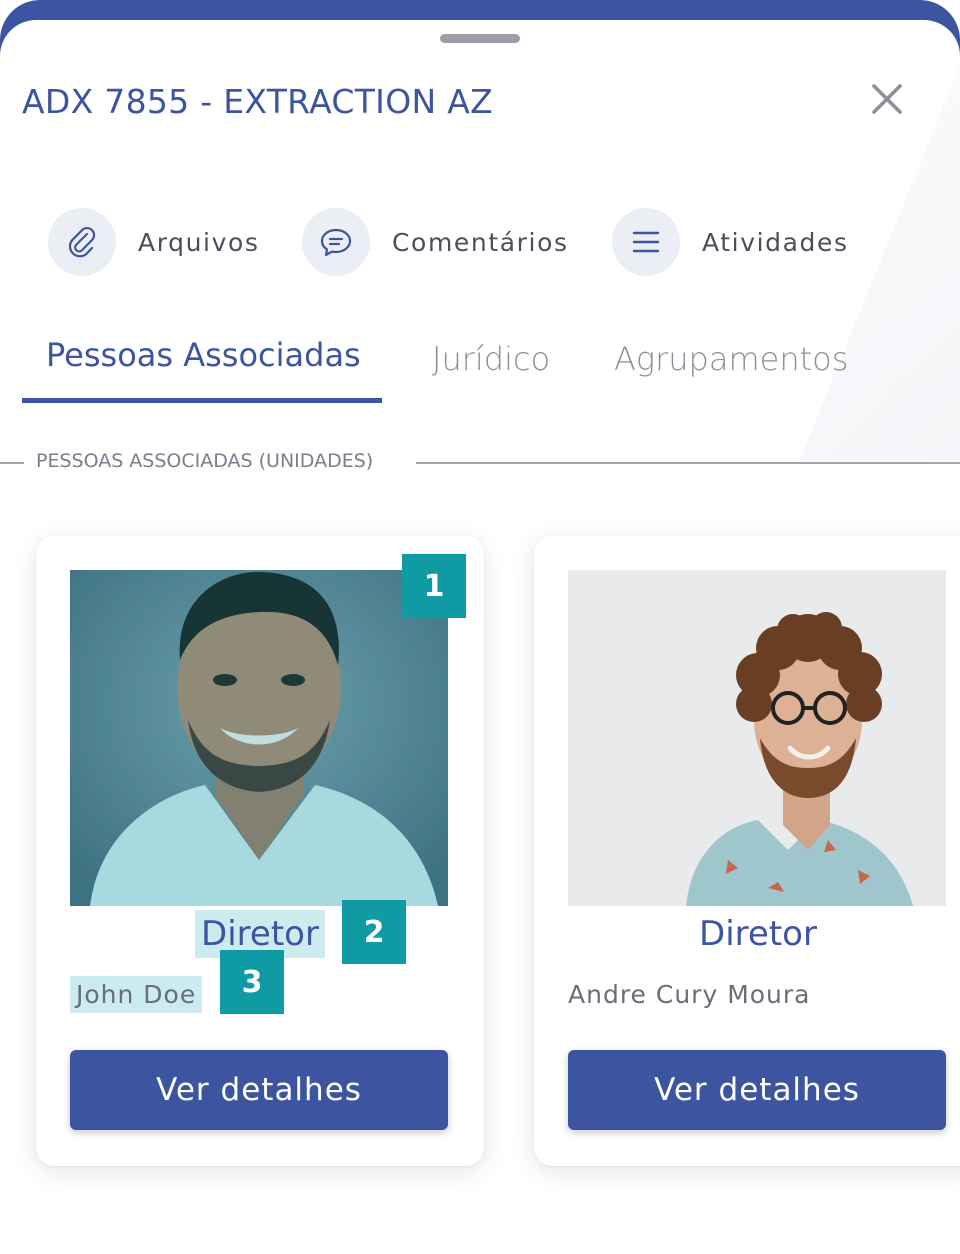 This screenshot has width=960, height=1254. I want to click on person-name-label: John Doe, so click(136, 994).